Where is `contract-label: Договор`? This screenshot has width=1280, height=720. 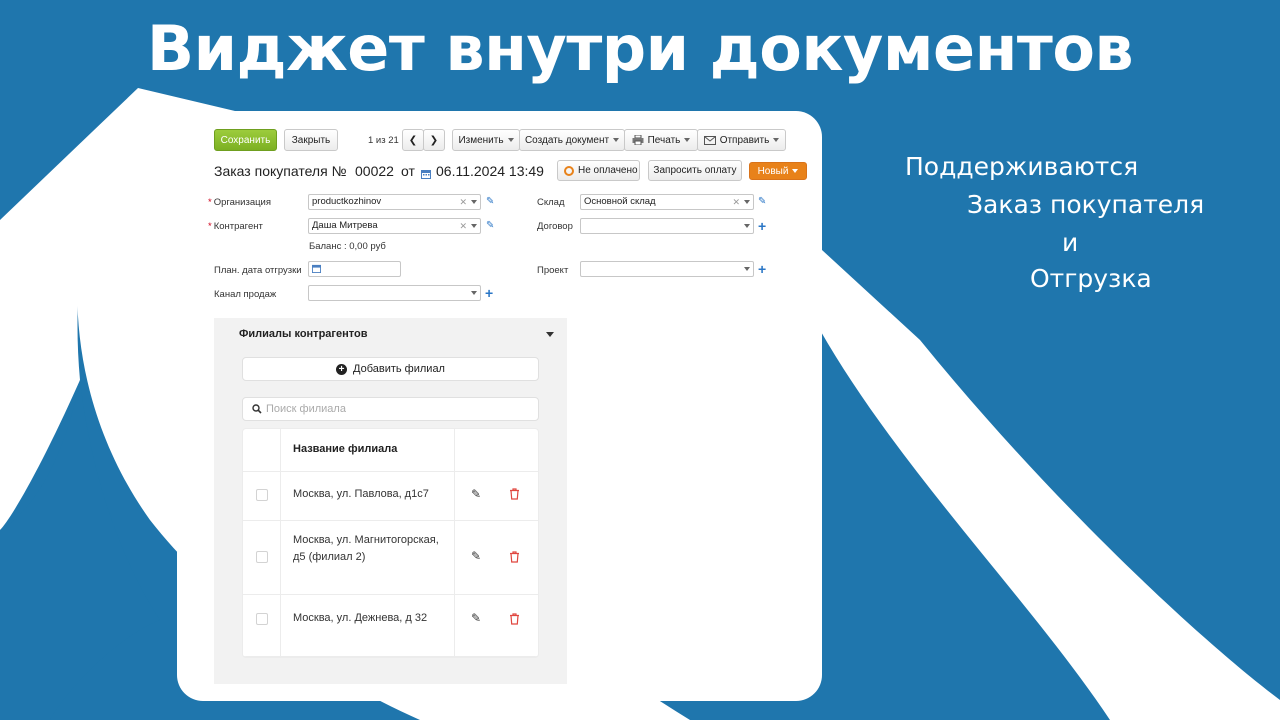
contract-label: Договор is located at coordinates (555, 226).